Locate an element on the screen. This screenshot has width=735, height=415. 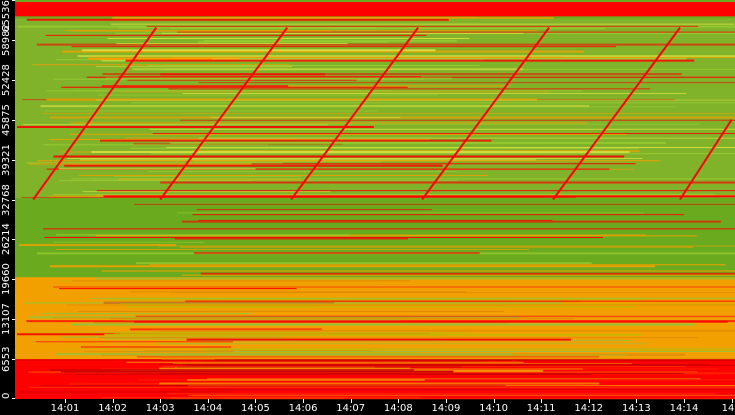
x-tick-label: 14:12 is located at coordinates (589, 408).